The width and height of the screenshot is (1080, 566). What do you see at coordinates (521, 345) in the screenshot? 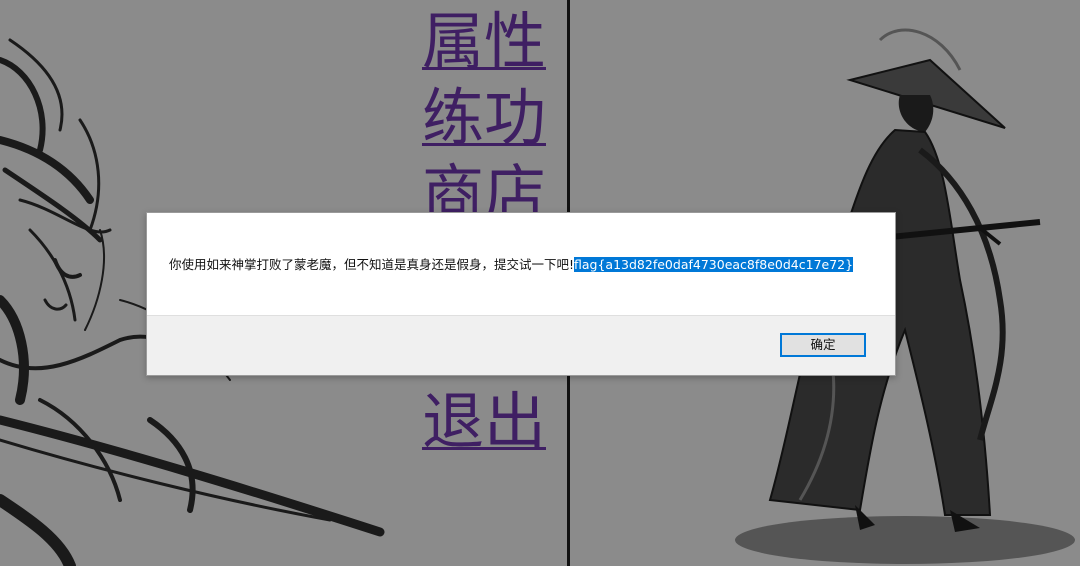
I see `alert-dialog-footer: 确定` at bounding box center [521, 345].